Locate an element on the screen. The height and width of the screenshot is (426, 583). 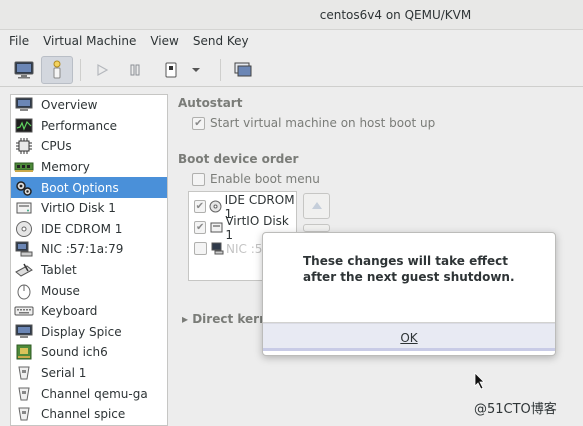
sidebar-item-tablet: Tablet is located at coordinates (89, 270).